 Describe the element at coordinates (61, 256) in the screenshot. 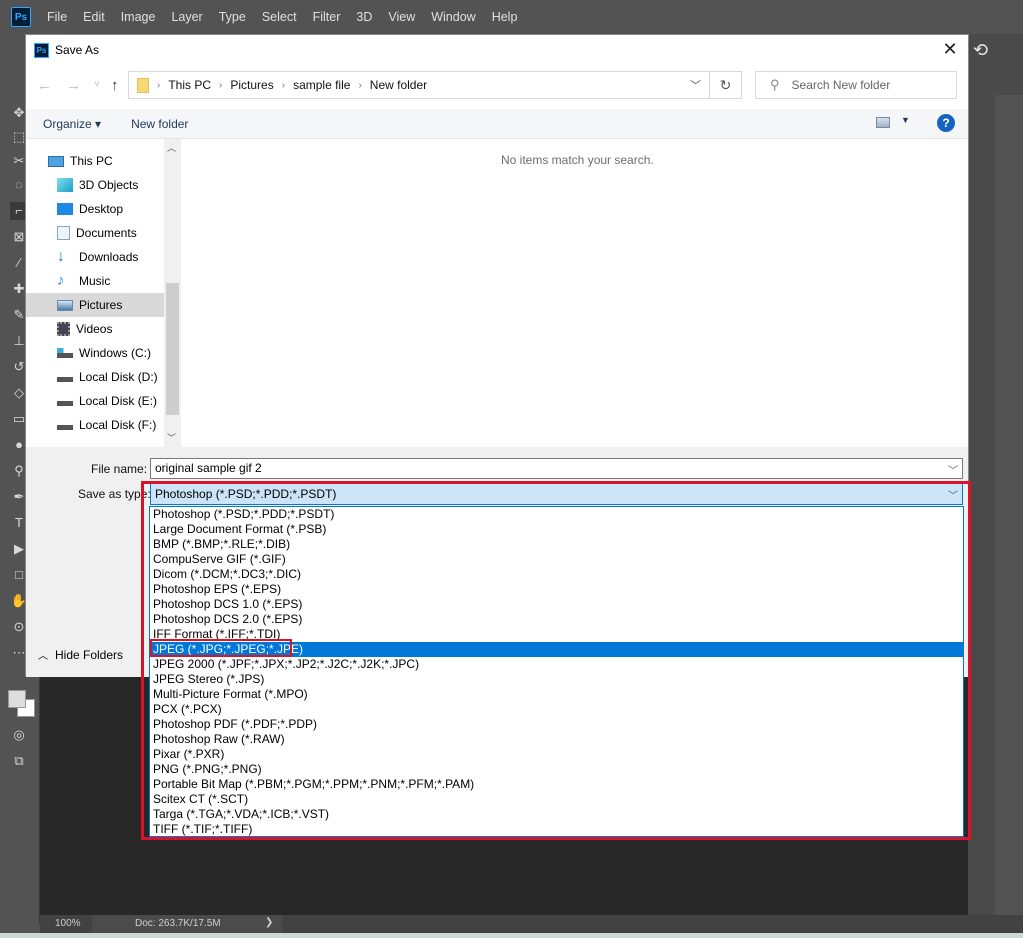

I see `download-icon: ↓` at that location.